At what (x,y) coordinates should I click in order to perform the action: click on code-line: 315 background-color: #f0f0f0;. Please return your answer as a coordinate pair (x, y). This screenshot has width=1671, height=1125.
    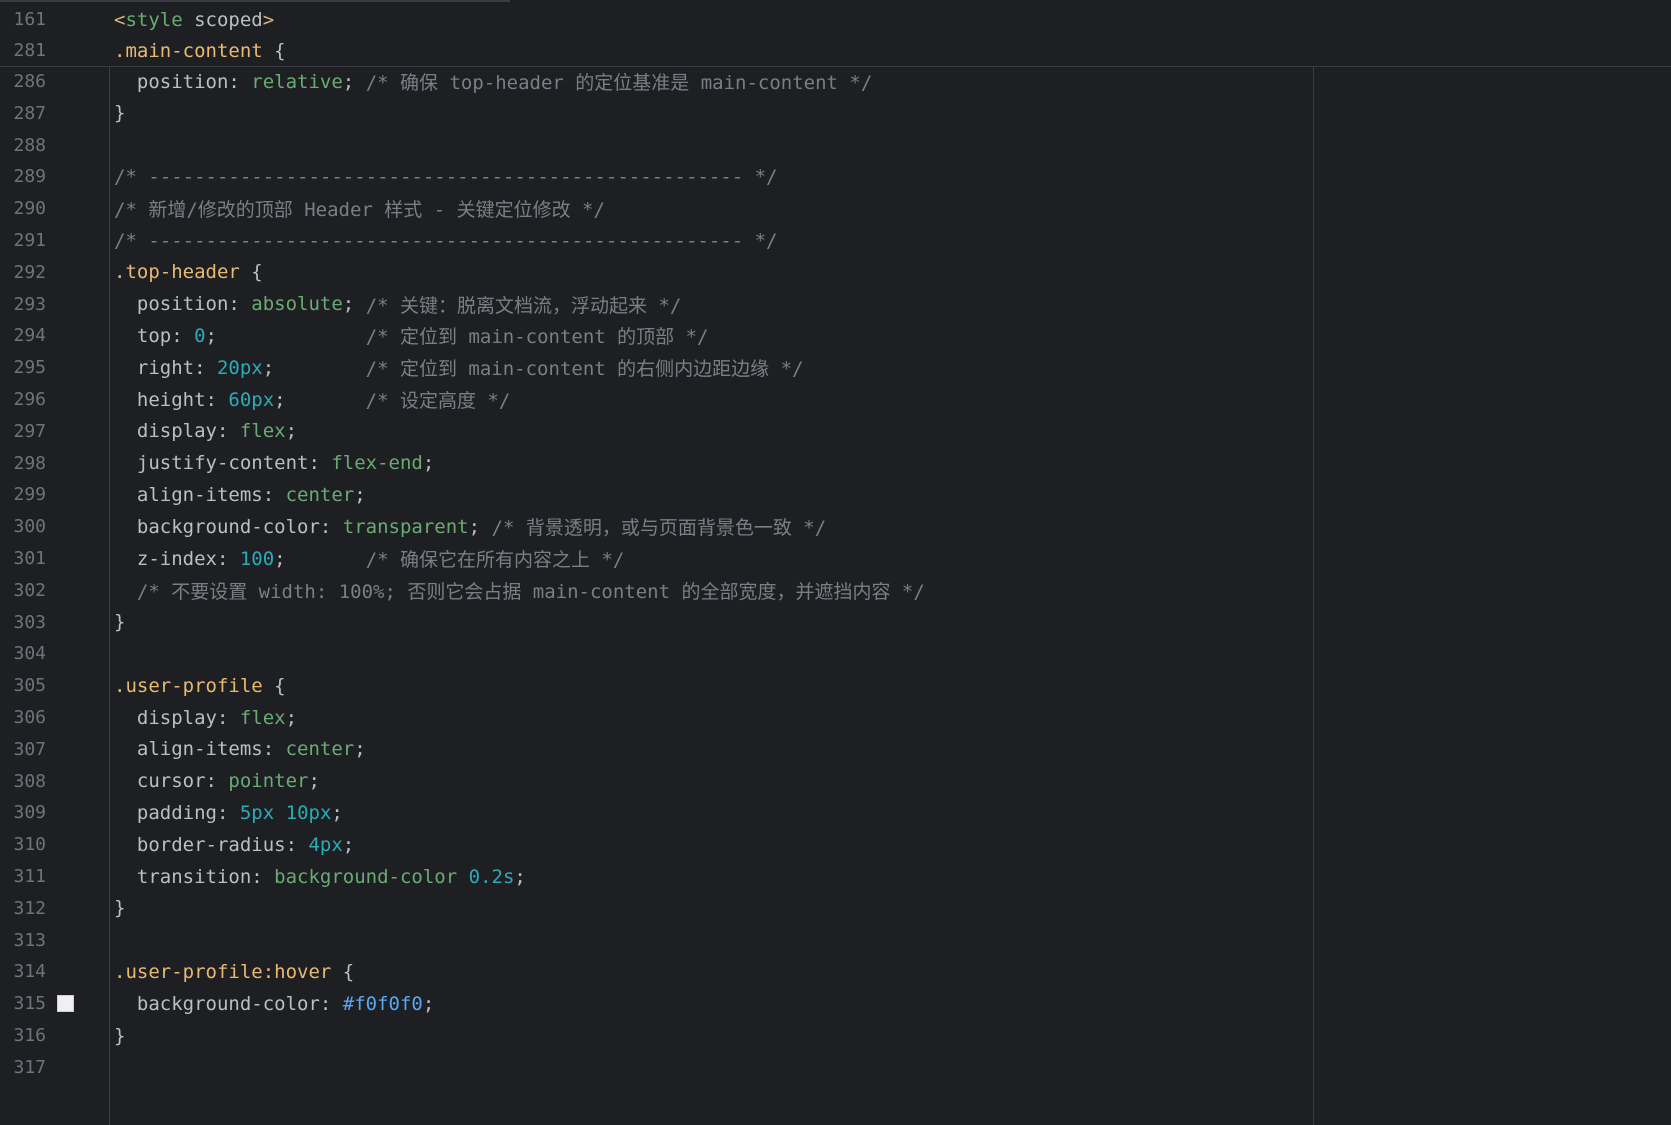
    Looking at the image, I should click on (835, 1003).